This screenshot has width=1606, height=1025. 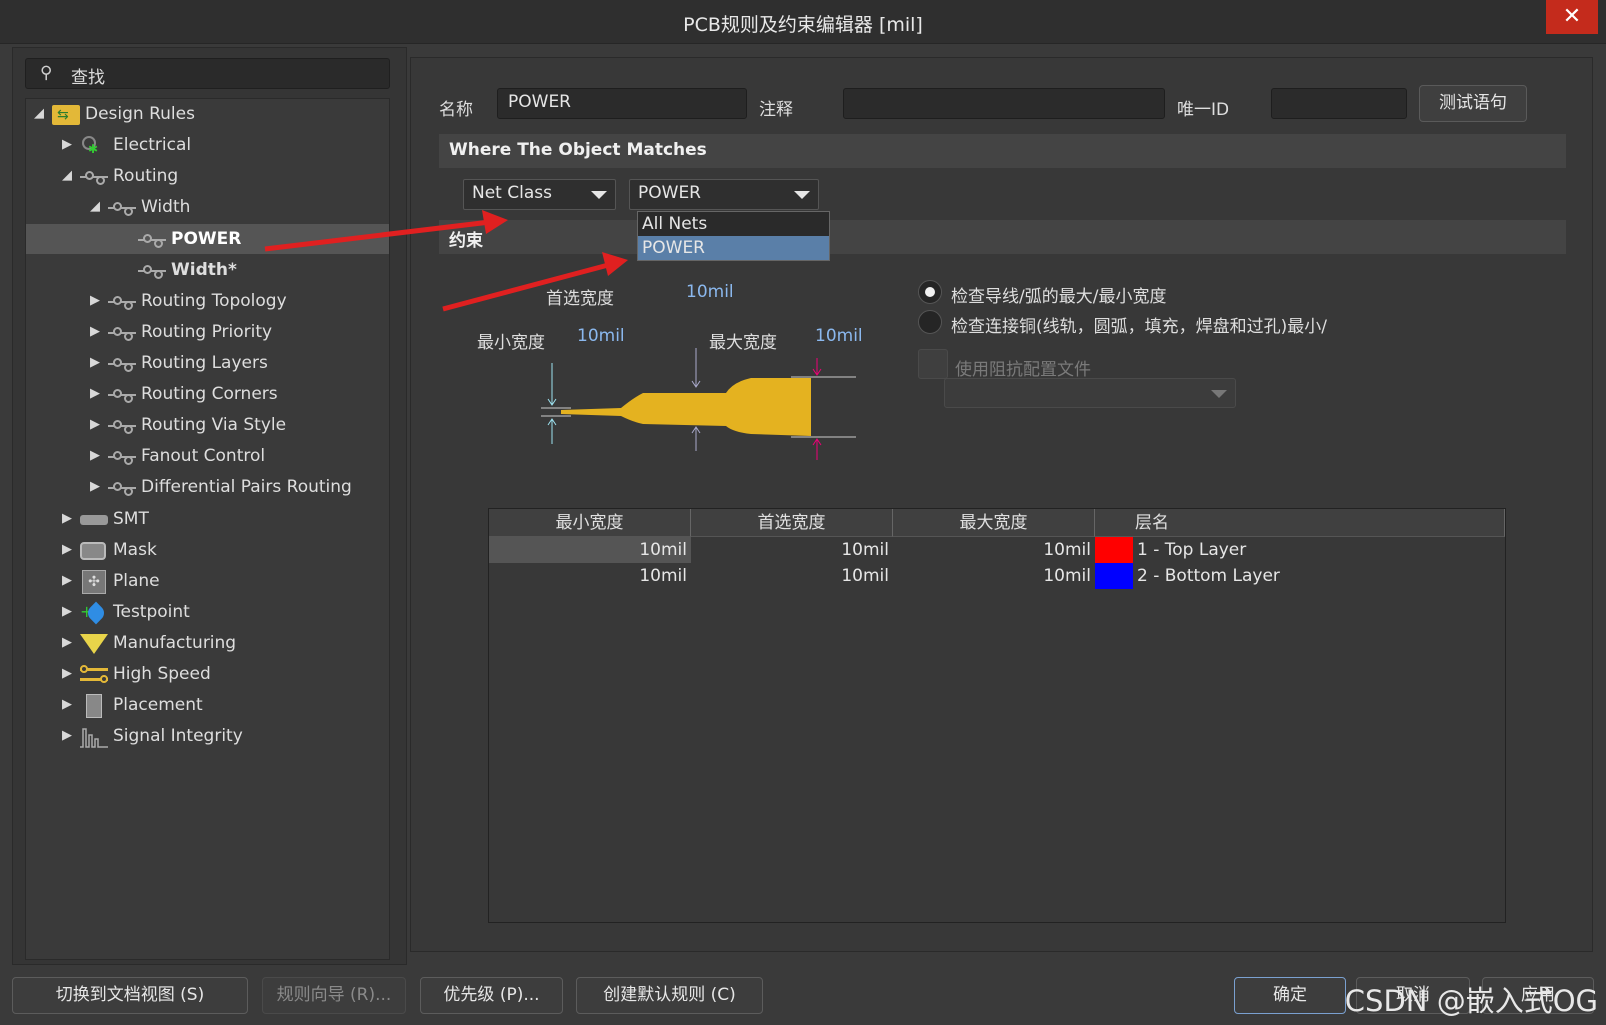 What do you see at coordinates (94, 706) in the screenshot?
I see `placement-icon` at bounding box center [94, 706].